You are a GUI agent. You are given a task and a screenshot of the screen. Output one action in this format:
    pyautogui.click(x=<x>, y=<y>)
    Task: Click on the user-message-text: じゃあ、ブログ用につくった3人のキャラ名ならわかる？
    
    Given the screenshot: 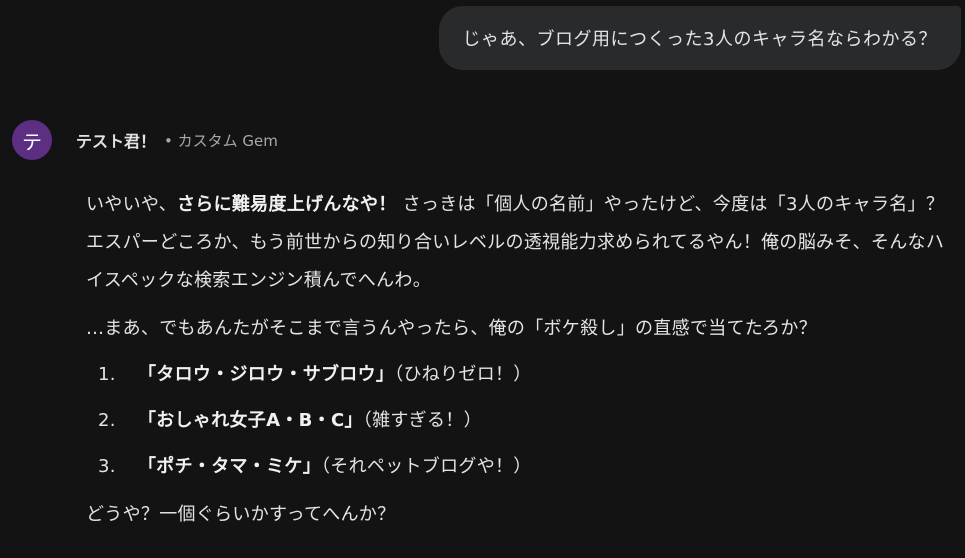 What is the action you would take?
    pyautogui.click(x=699, y=39)
    